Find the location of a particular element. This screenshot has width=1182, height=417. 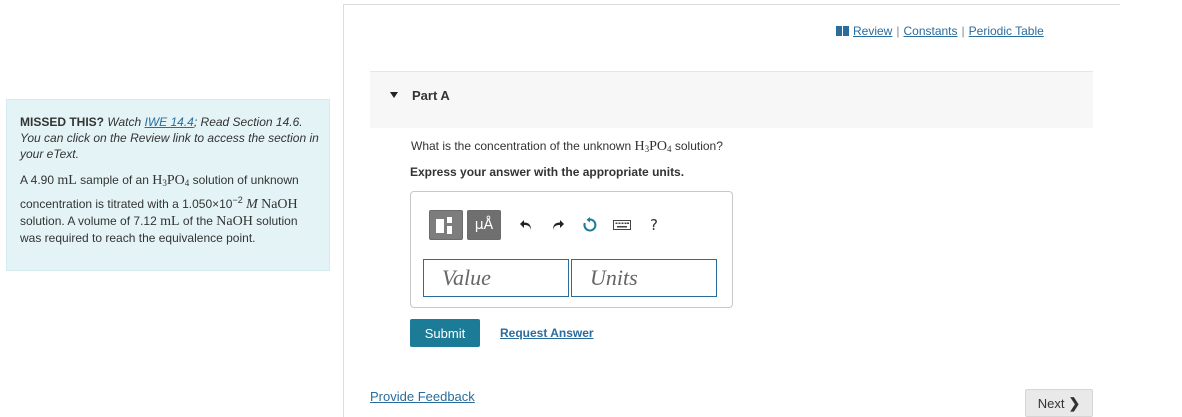

help-button: ? is located at coordinates (654, 225).